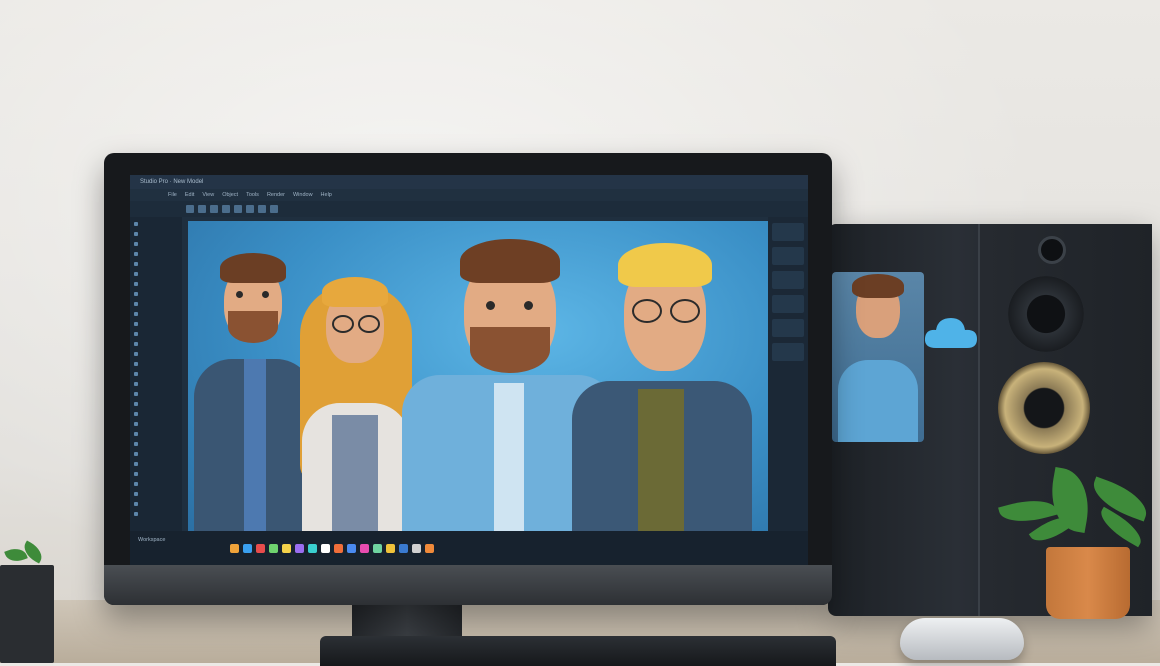 The height and width of the screenshot is (666, 1160). I want to click on menu-item: Render, so click(276, 195).